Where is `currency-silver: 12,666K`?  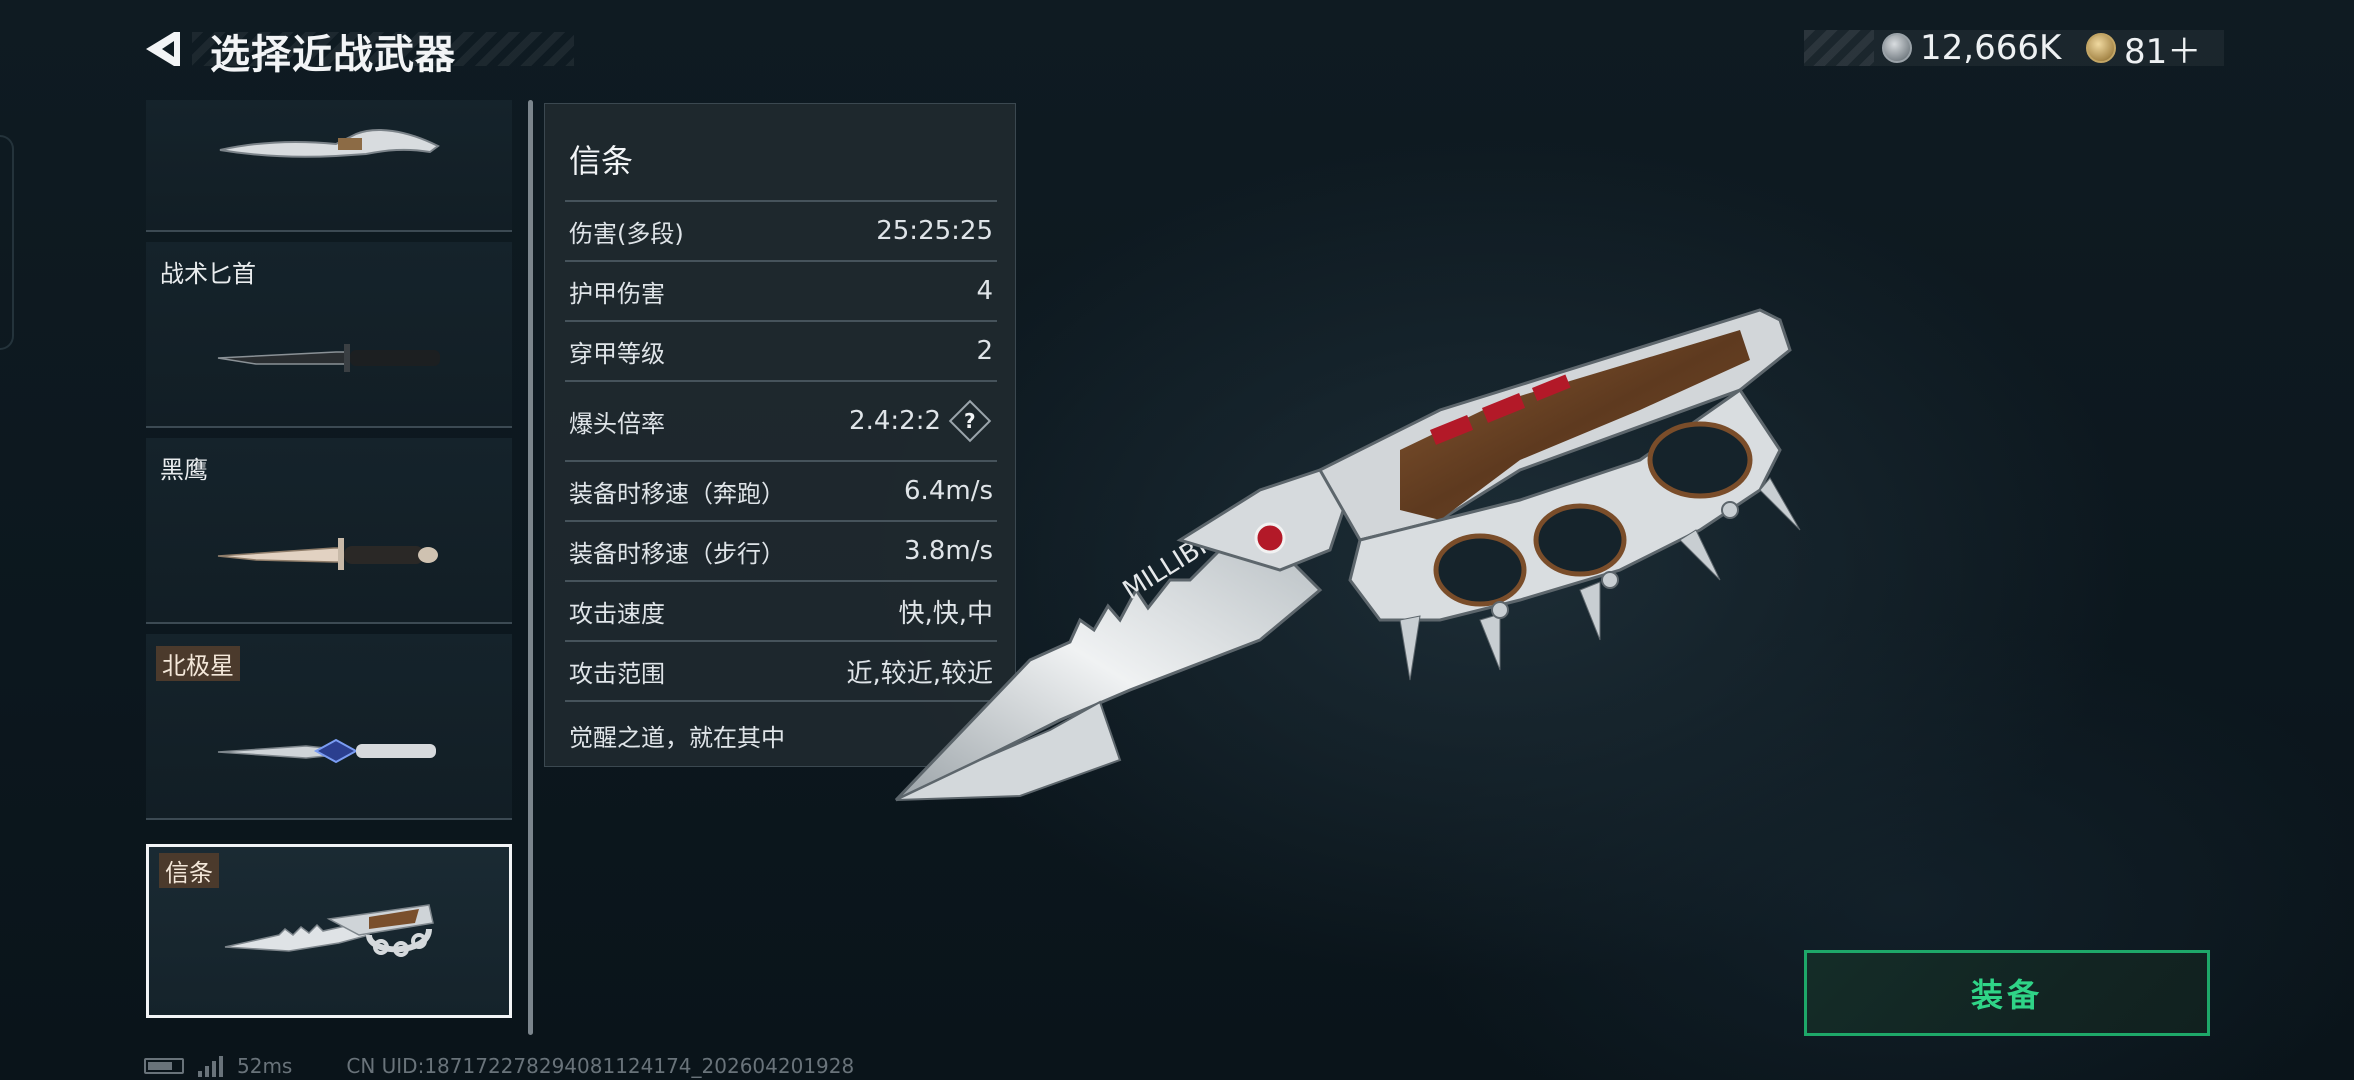 currency-silver: 12,666K is located at coordinates (1971, 48).